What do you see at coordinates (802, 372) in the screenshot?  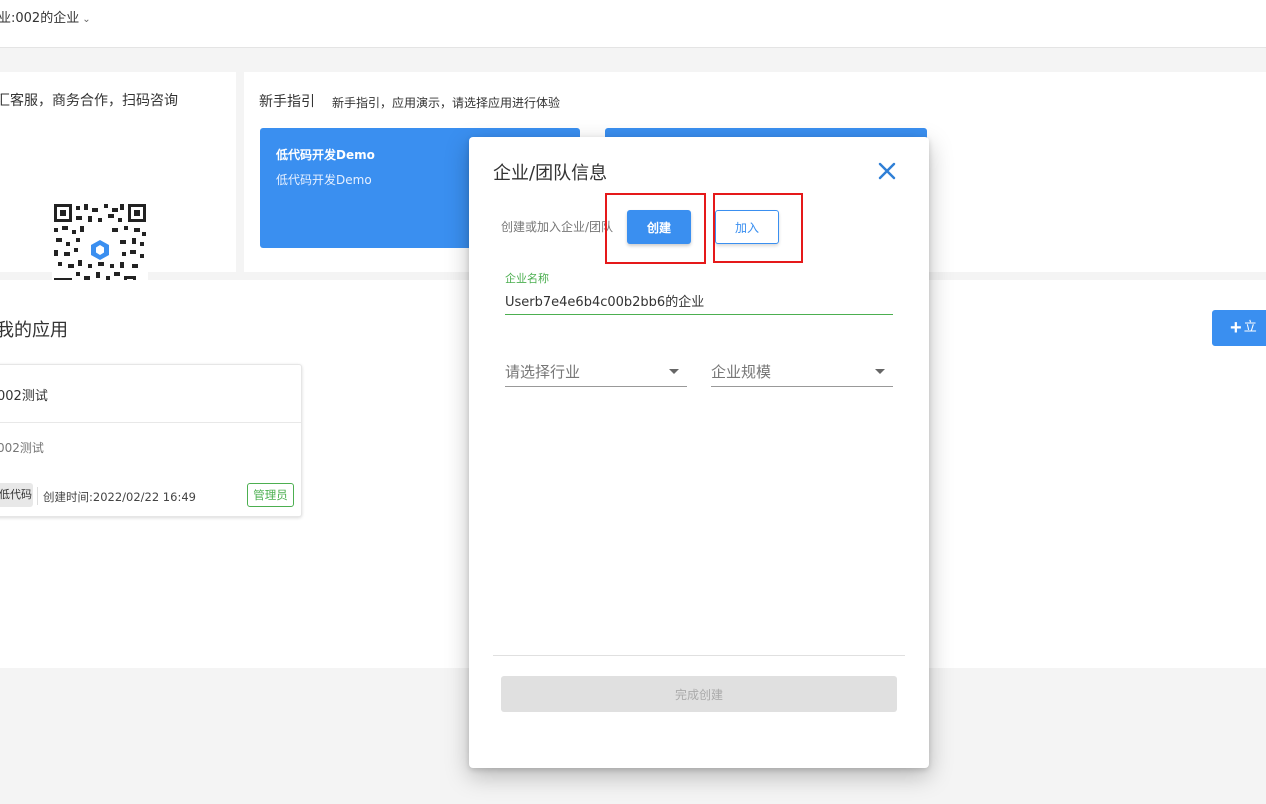 I see `scale-select: 企业规模` at bounding box center [802, 372].